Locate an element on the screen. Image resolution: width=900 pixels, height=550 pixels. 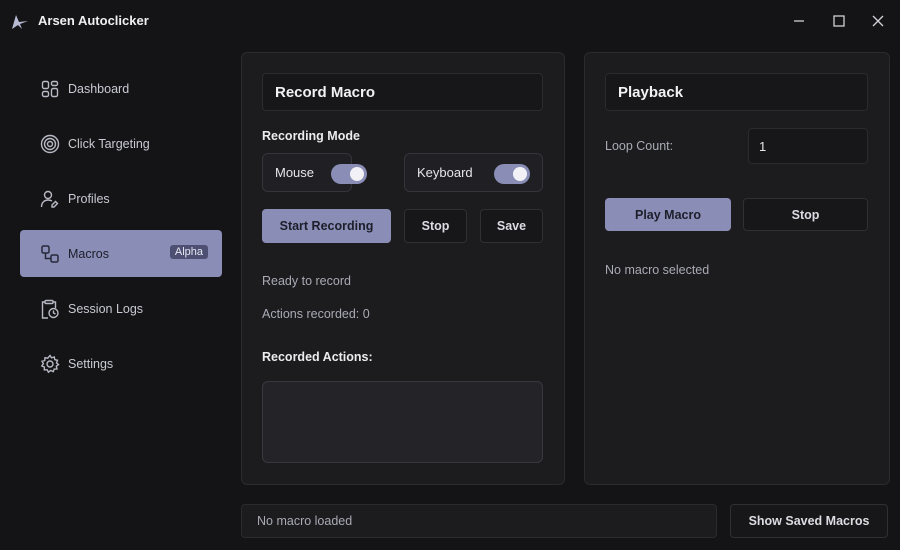
recorded-actions-list is located at coordinates (402, 422).